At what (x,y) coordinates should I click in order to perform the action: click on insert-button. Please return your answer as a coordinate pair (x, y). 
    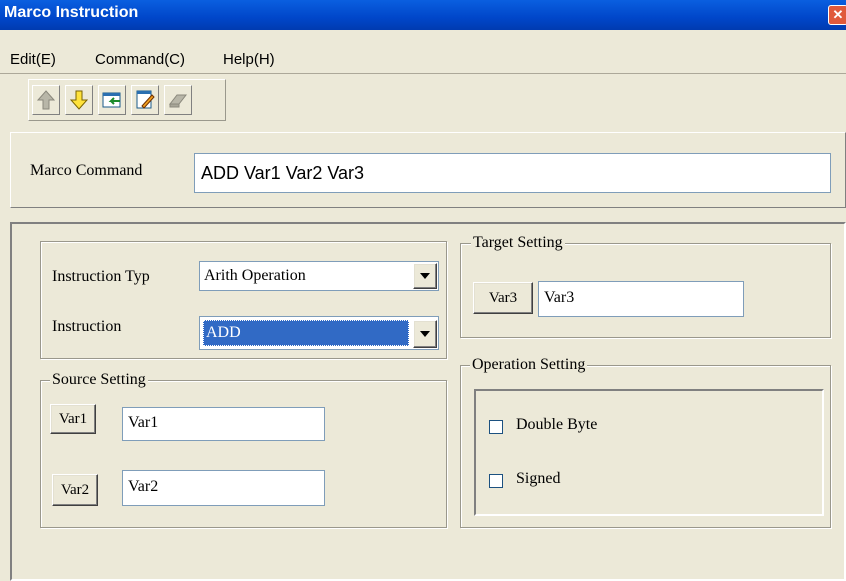
    Looking at the image, I should click on (112, 100).